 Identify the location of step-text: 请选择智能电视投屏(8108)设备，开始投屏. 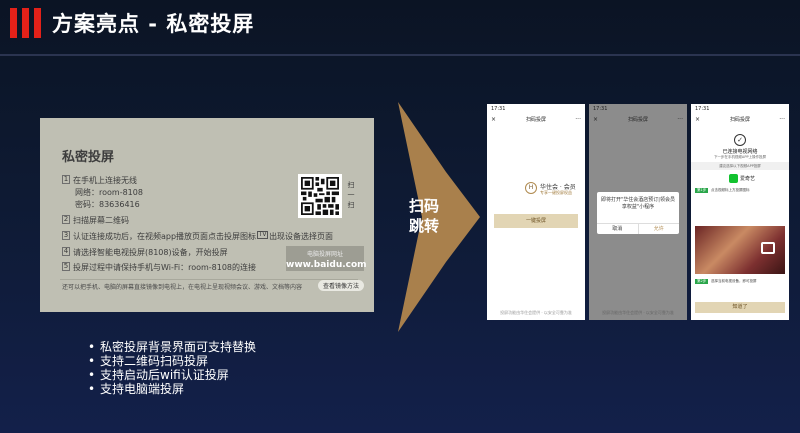
(150, 252).